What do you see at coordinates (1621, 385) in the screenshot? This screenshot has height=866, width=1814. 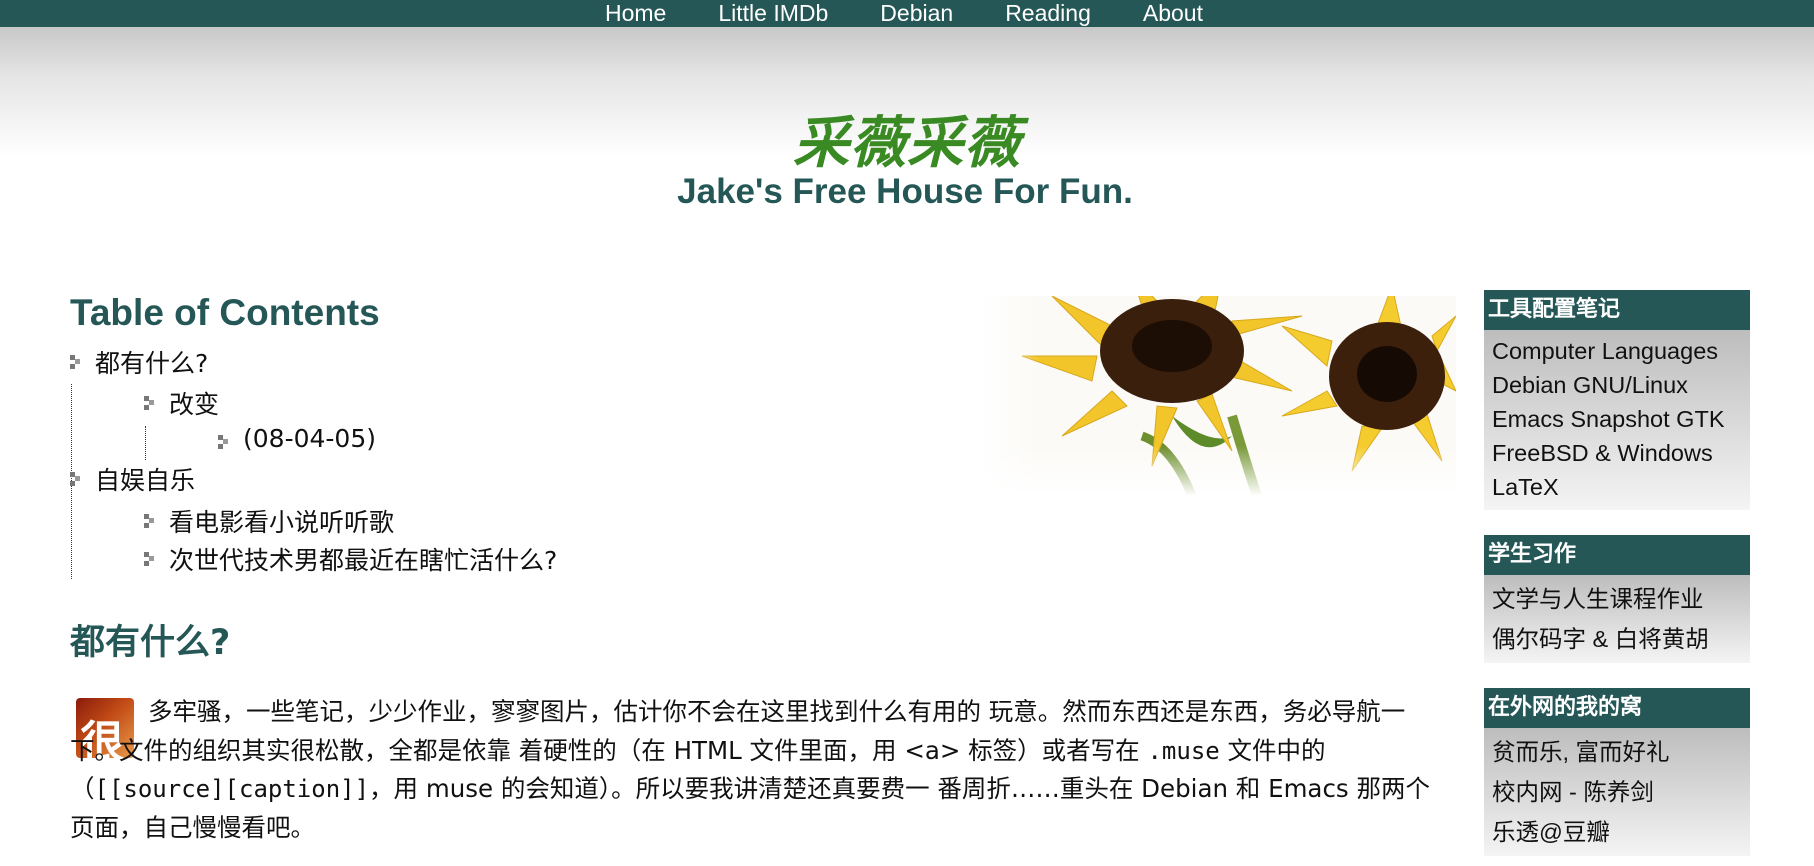 I see `sidebar-link-debian: Debian GNU/Linux` at bounding box center [1621, 385].